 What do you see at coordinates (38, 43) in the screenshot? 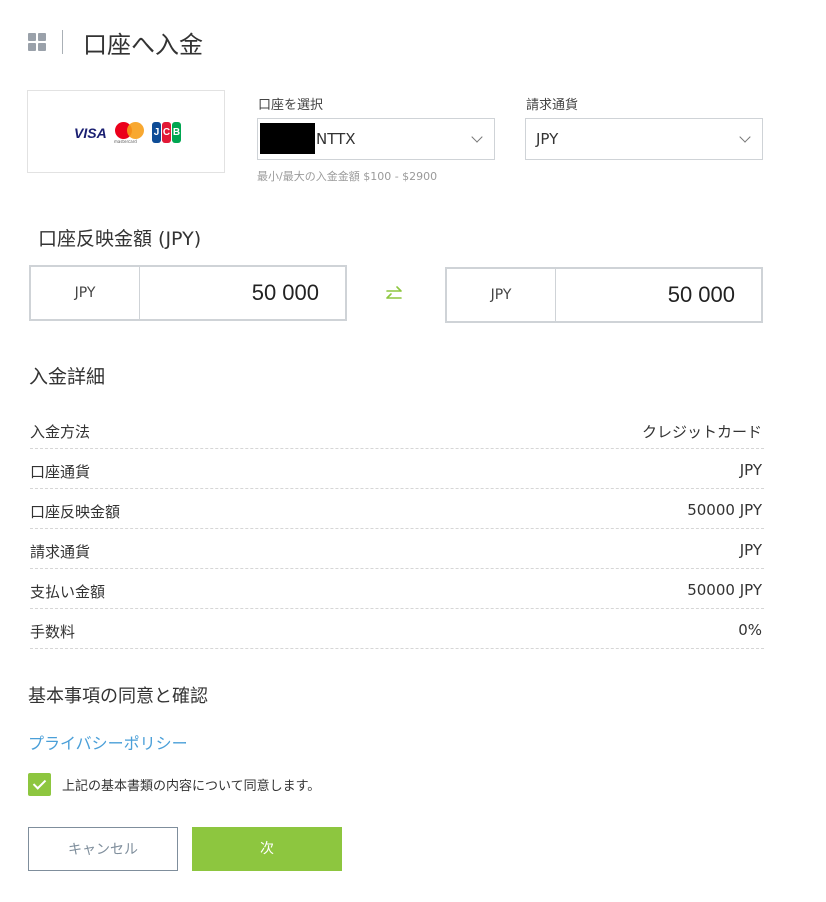
I see `apps-grid-icon` at bounding box center [38, 43].